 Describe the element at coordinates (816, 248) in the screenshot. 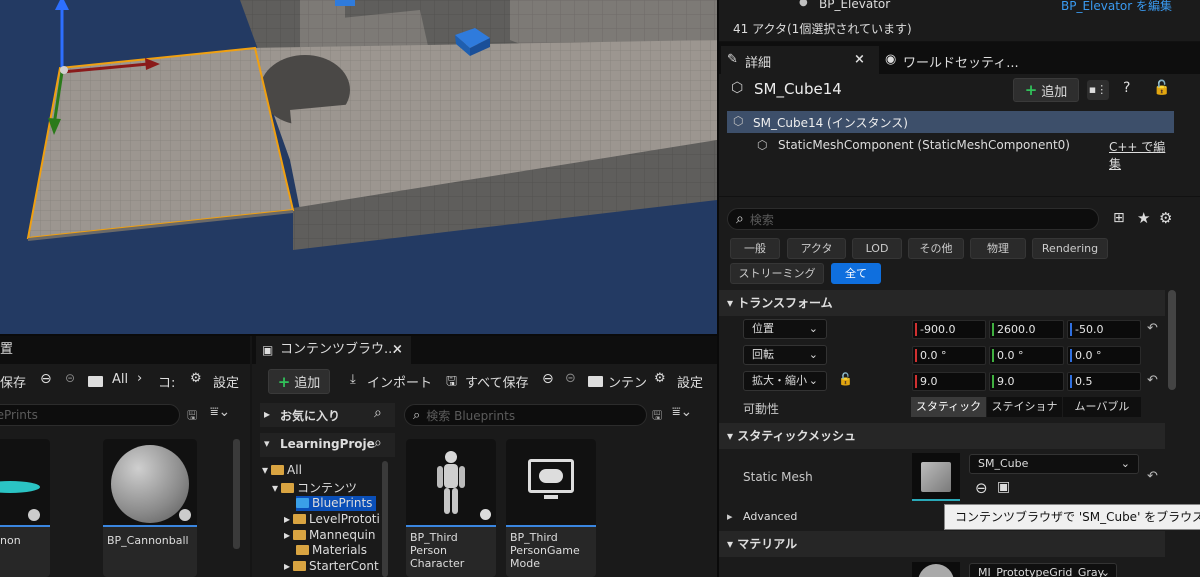

I see `filter-actor: アクタ` at that location.